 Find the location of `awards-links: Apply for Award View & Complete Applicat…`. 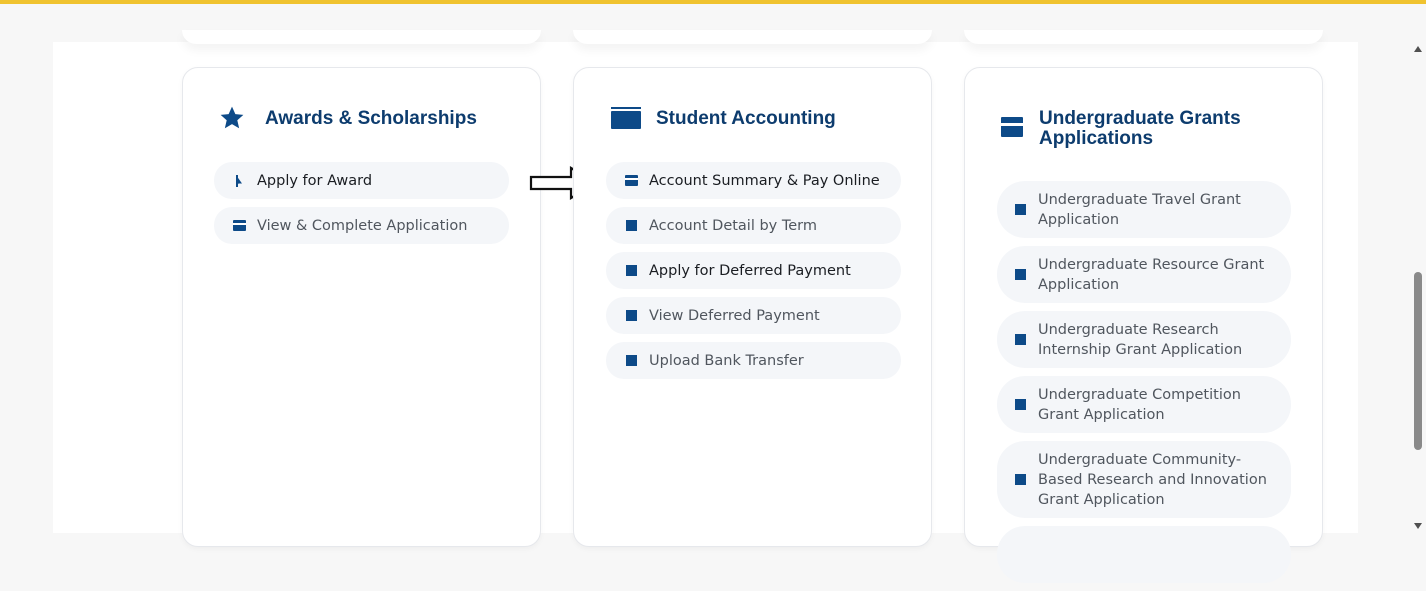

awards-links: Apply for Award View & Complete Applicat… is located at coordinates (361, 207).